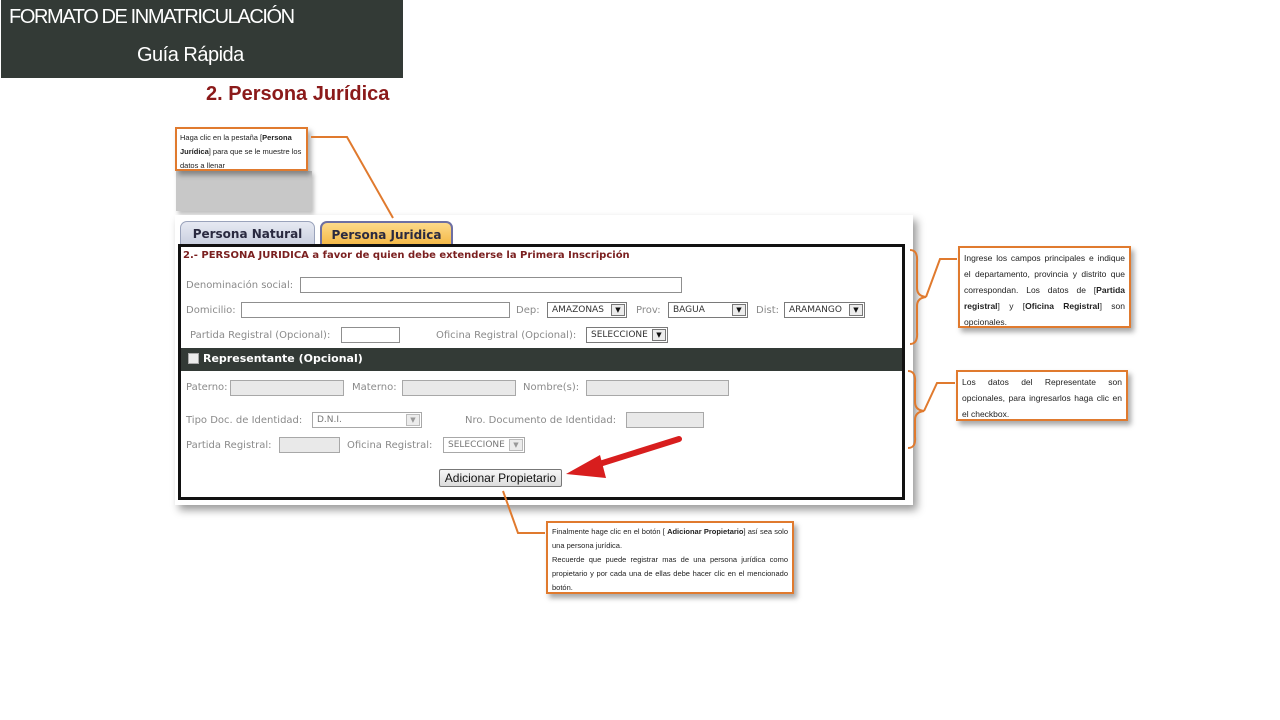 The height and width of the screenshot is (720, 1280). I want to click on callout-text: Finalmente hage clic en el botón [, so click(610, 531).